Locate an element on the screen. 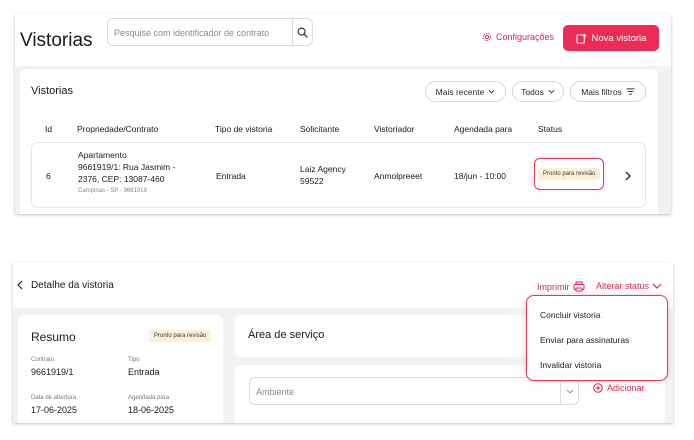 This screenshot has height=440, width=694. type-label: Tipo is located at coordinates (134, 360).